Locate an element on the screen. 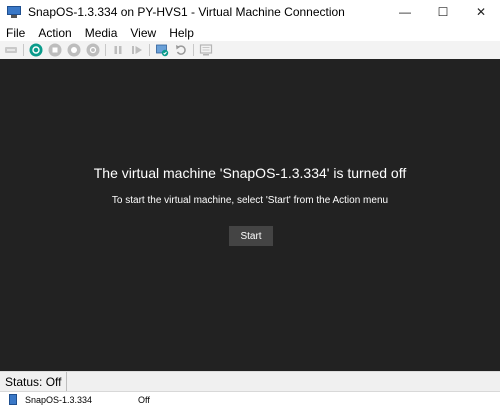 The image size is (500, 407). resume-icon is located at coordinates (137, 50).